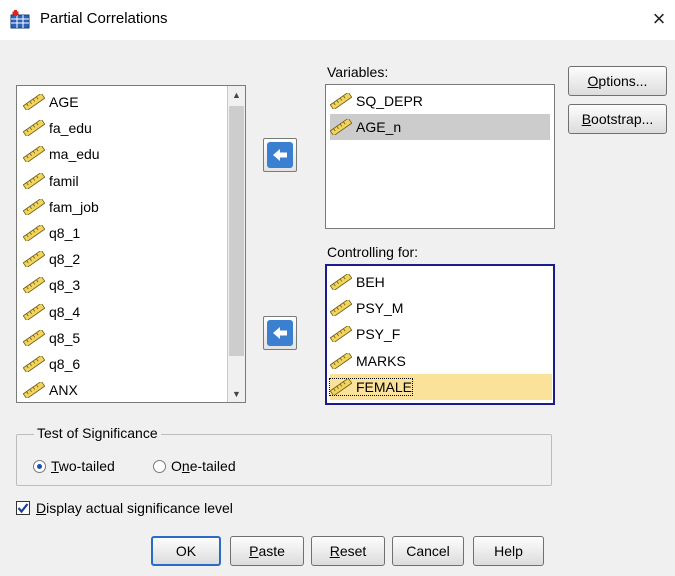 The image size is (675, 576). I want to click on variable-label: fam_job, so click(74, 206).